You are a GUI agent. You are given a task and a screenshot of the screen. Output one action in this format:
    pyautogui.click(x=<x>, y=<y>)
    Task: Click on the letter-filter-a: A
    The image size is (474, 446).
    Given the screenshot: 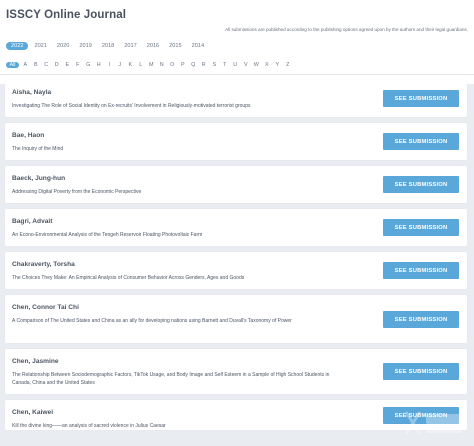 What is the action you would take?
    pyautogui.click(x=25, y=65)
    